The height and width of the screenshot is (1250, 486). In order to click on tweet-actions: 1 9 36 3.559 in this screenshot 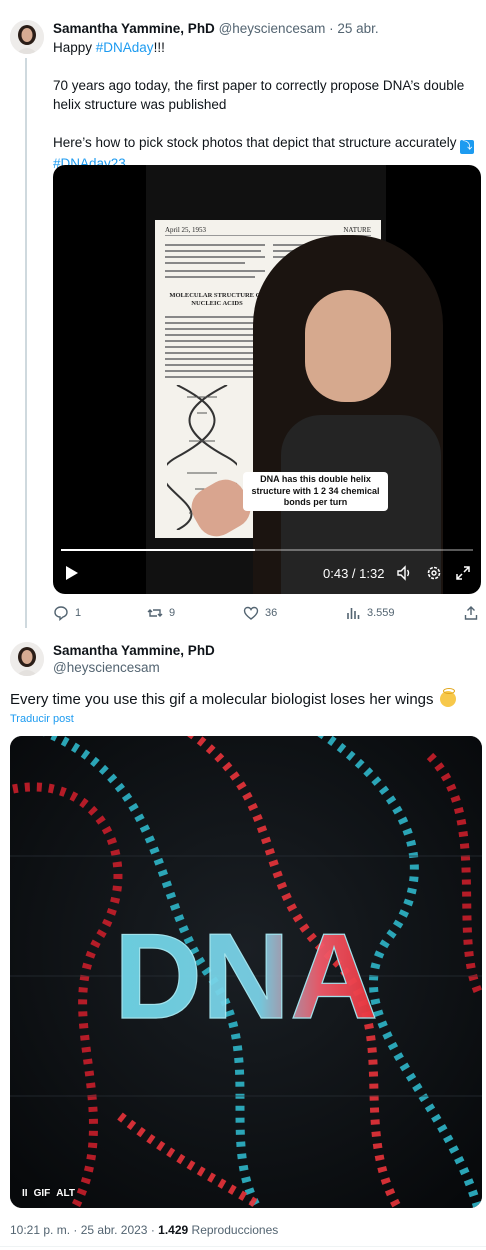, I will do `click(267, 613)`.